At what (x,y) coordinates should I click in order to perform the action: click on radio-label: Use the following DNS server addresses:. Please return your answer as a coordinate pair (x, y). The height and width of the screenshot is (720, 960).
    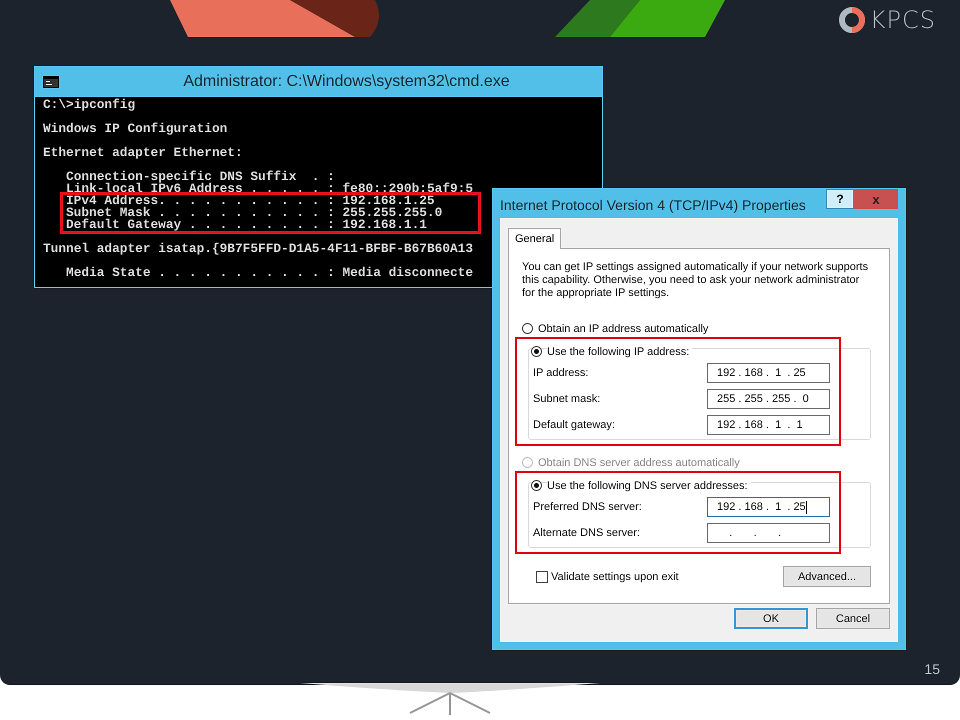
    Looking at the image, I should click on (649, 486).